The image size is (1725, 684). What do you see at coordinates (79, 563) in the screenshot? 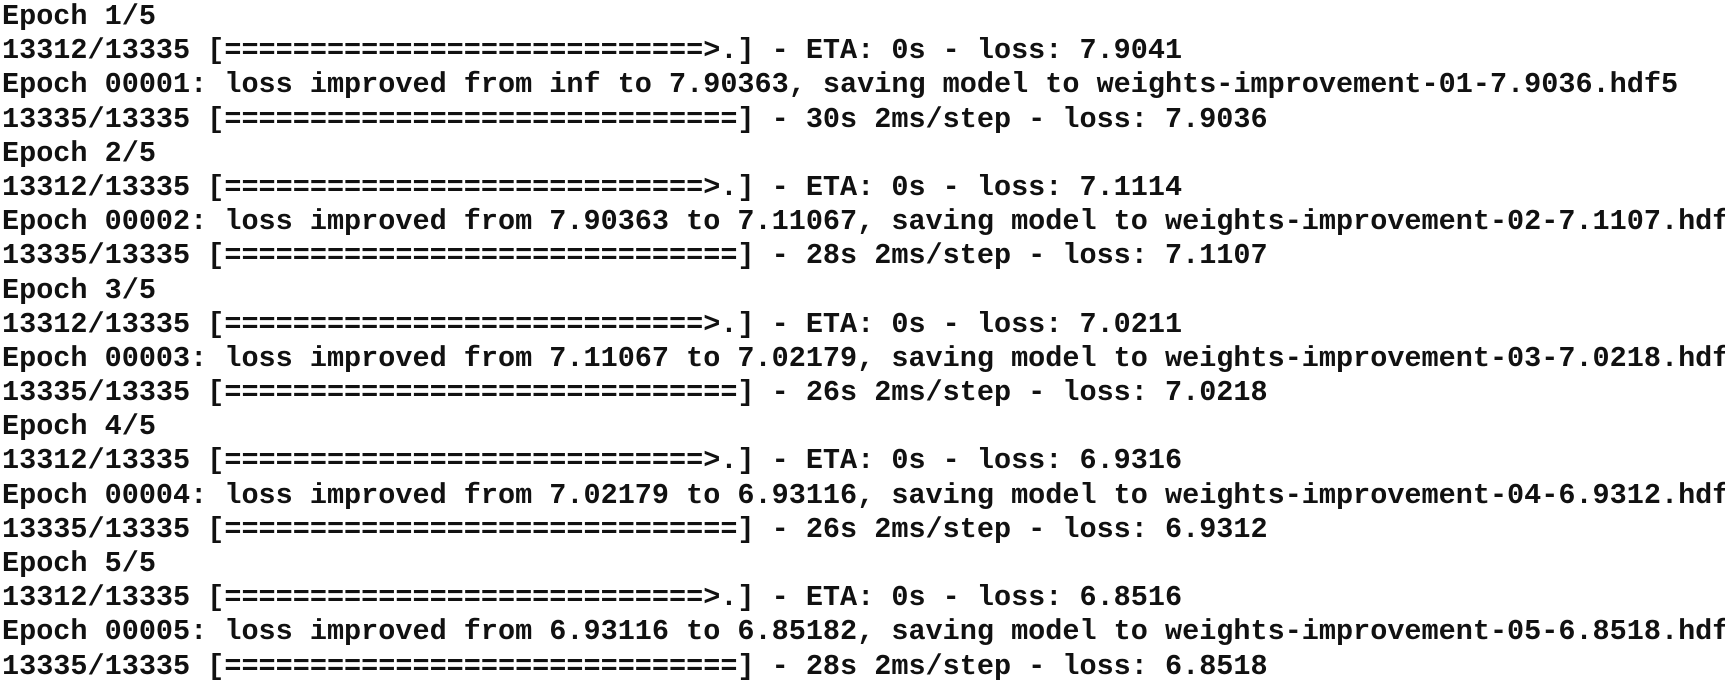
I see `epoch-header-line: Epoch 5/5` at bounding box center [79, 563].